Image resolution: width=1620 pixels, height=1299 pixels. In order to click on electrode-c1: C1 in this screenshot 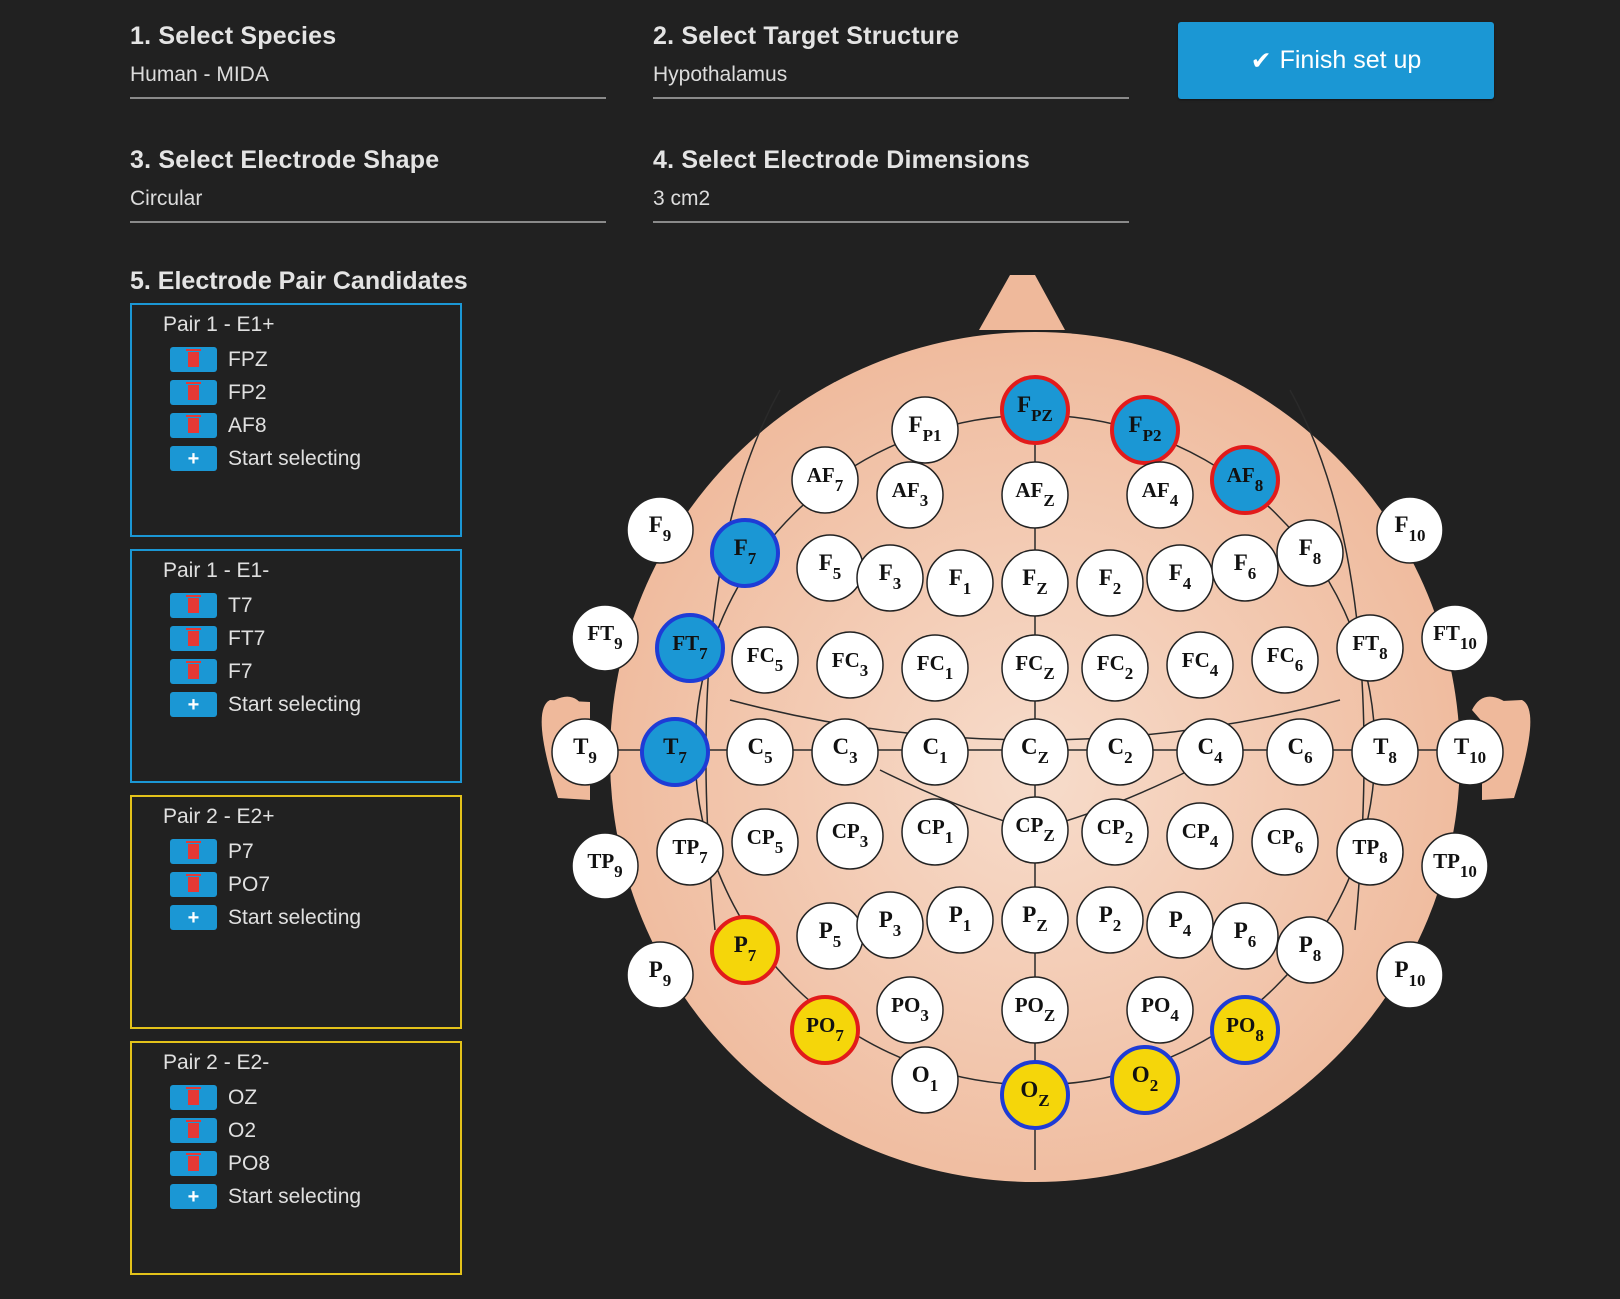, I will do `click(935, 752)`.